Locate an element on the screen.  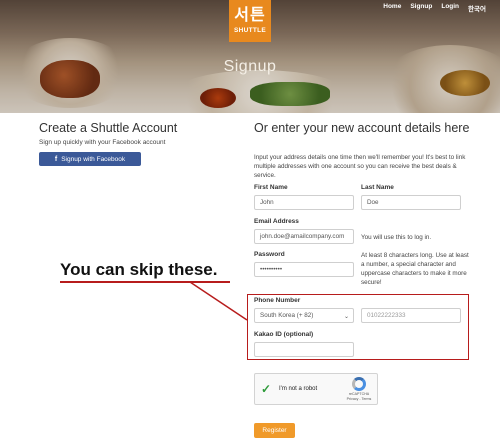
last-name-label: Last Name is located at coordinates (377, 187).